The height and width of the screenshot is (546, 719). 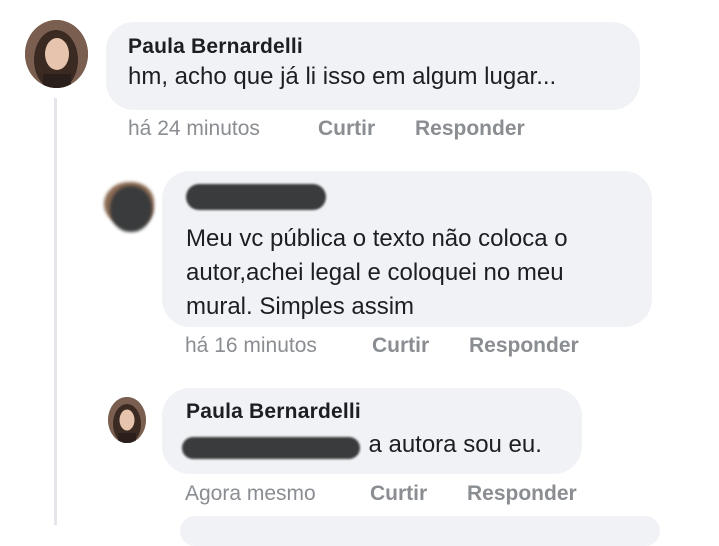 What do you see at coordinates (419, 198) in the screenshot?
I see `redacted-author-name` at bounding box center [419, 198].